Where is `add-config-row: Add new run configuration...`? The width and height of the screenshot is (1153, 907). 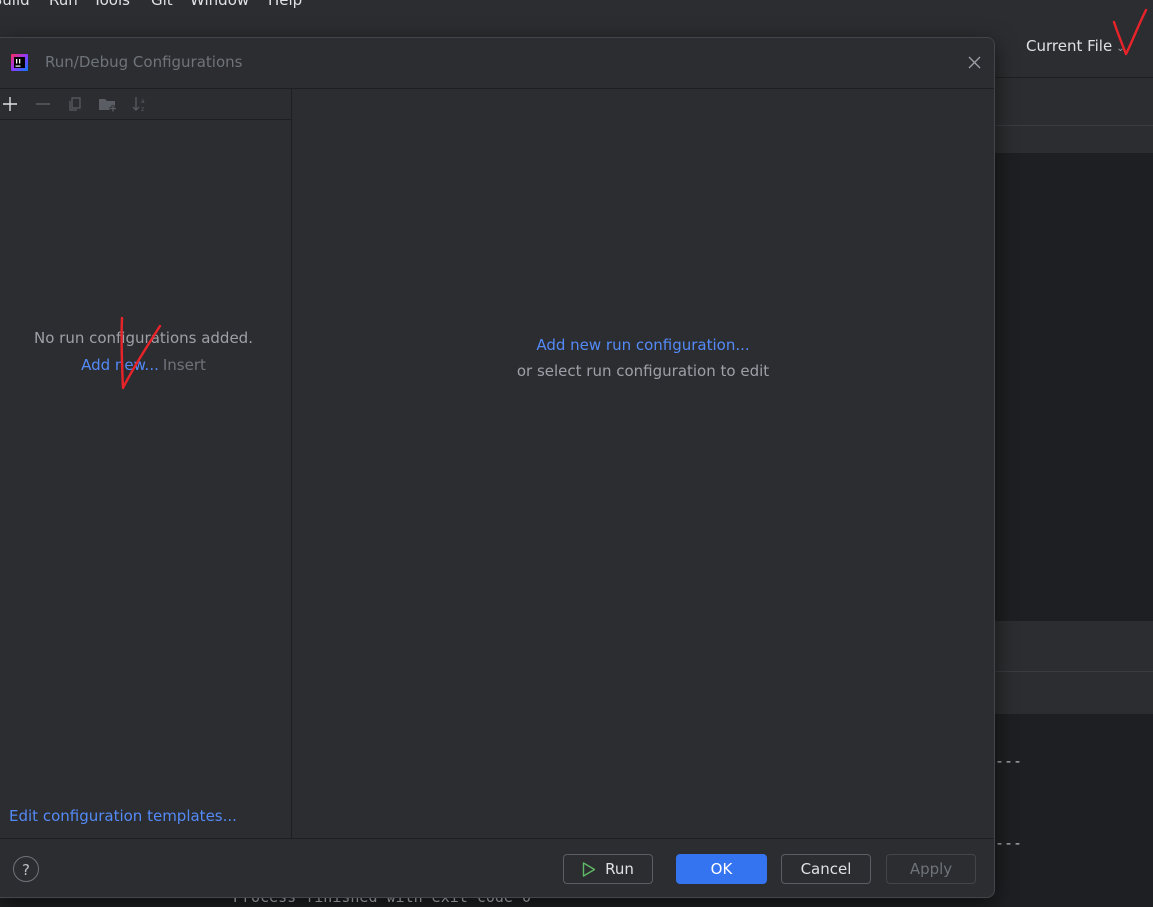 add-config-row: Add new run configuration... is located at coordinates (643, 345).